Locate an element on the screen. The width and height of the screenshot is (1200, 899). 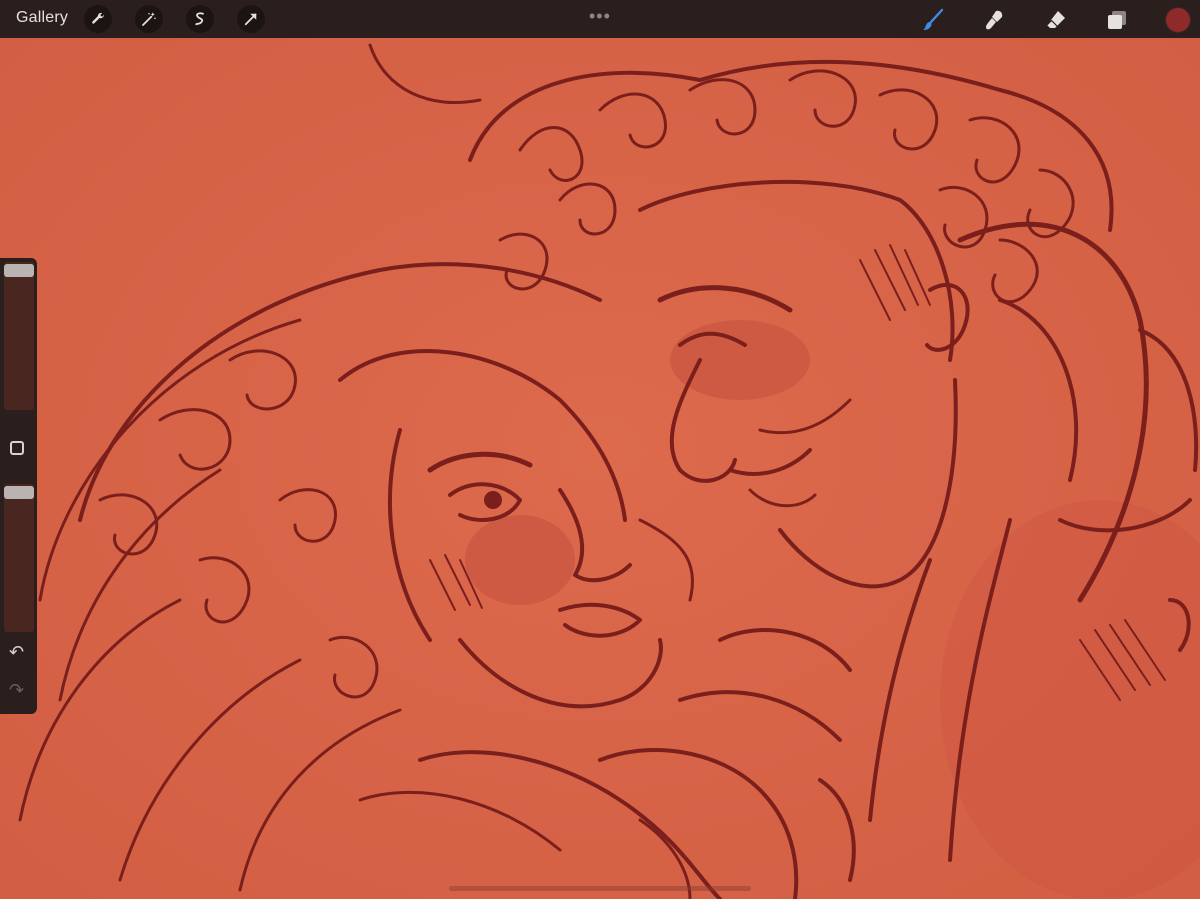
color-picker-button is located at coordinates (1178, 20).